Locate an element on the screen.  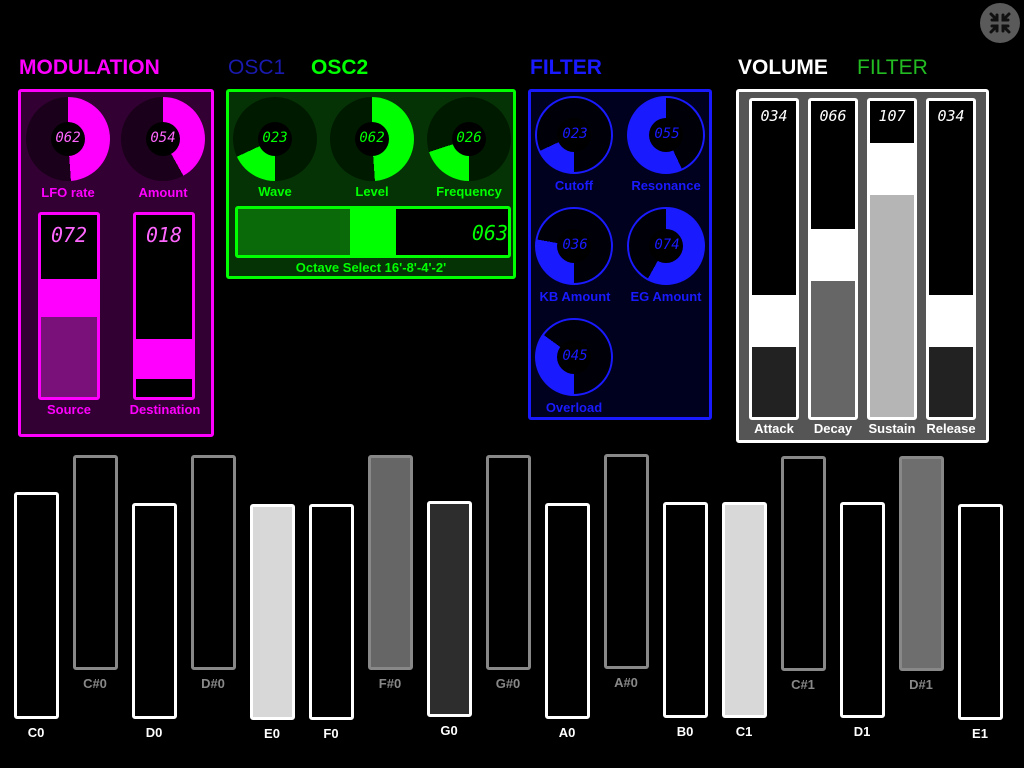
resonance-value: 055 is located at coordinates (667, 134).